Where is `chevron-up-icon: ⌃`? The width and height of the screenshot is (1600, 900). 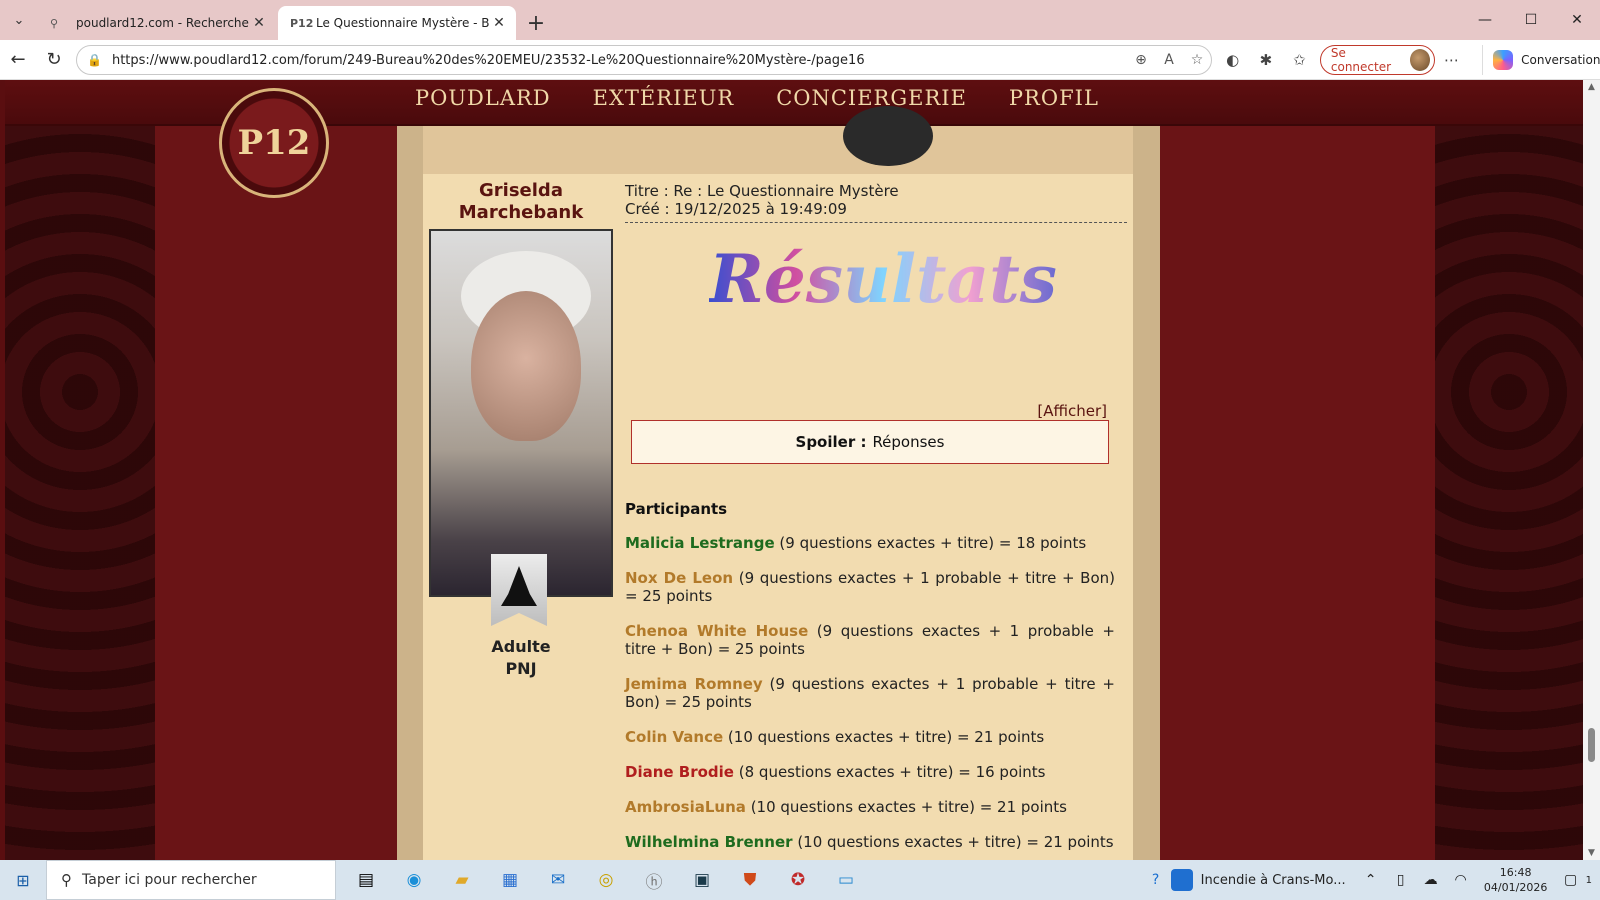 chevron-up-icon: ⌃ is located at coordinates (1371, 880).